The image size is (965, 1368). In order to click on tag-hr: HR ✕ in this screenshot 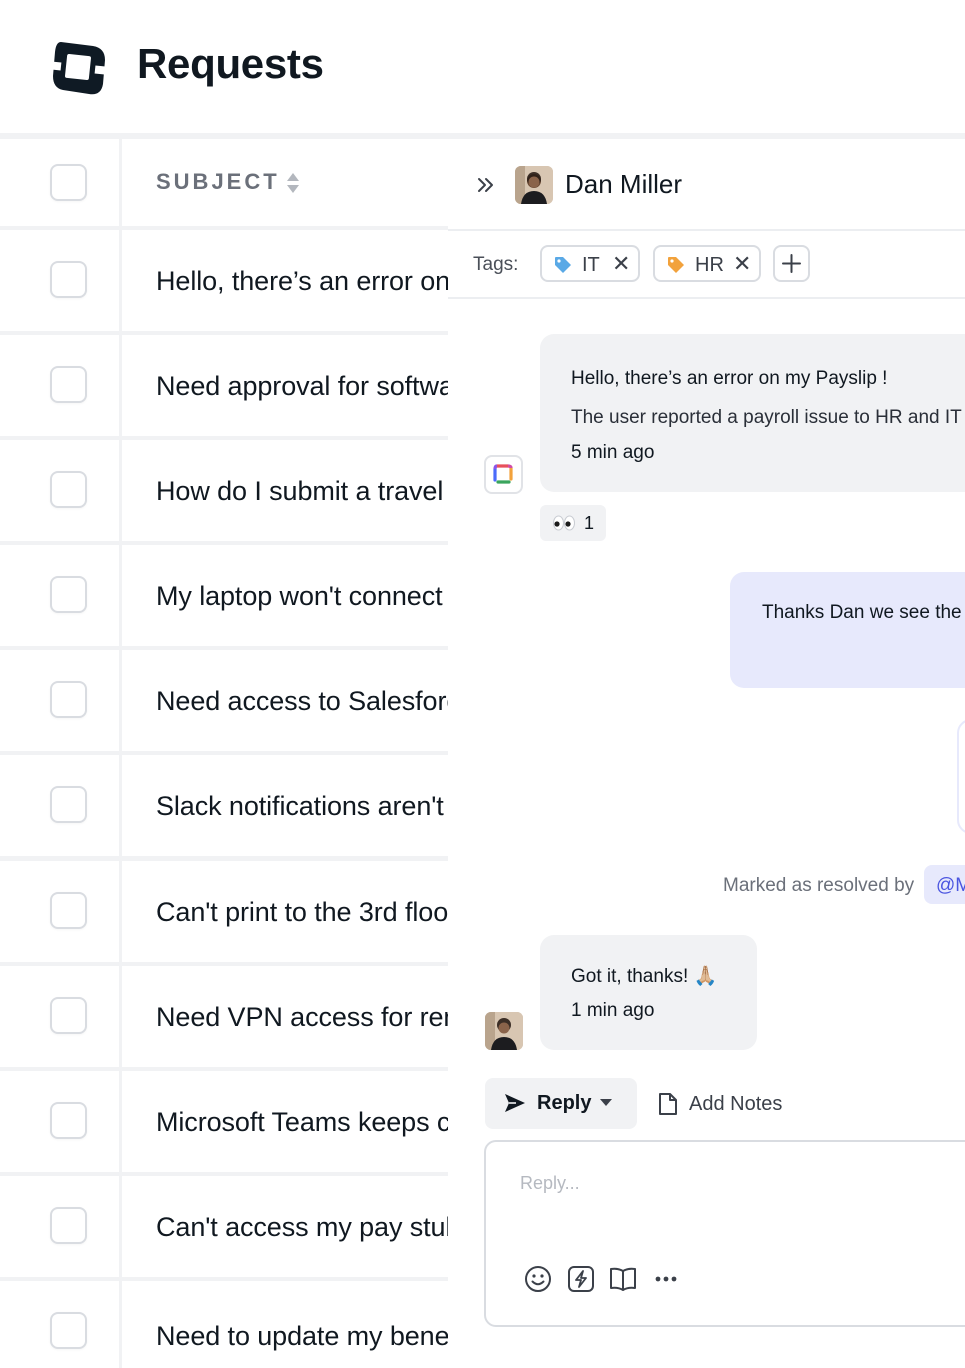, I will do `click(707, 263)`.